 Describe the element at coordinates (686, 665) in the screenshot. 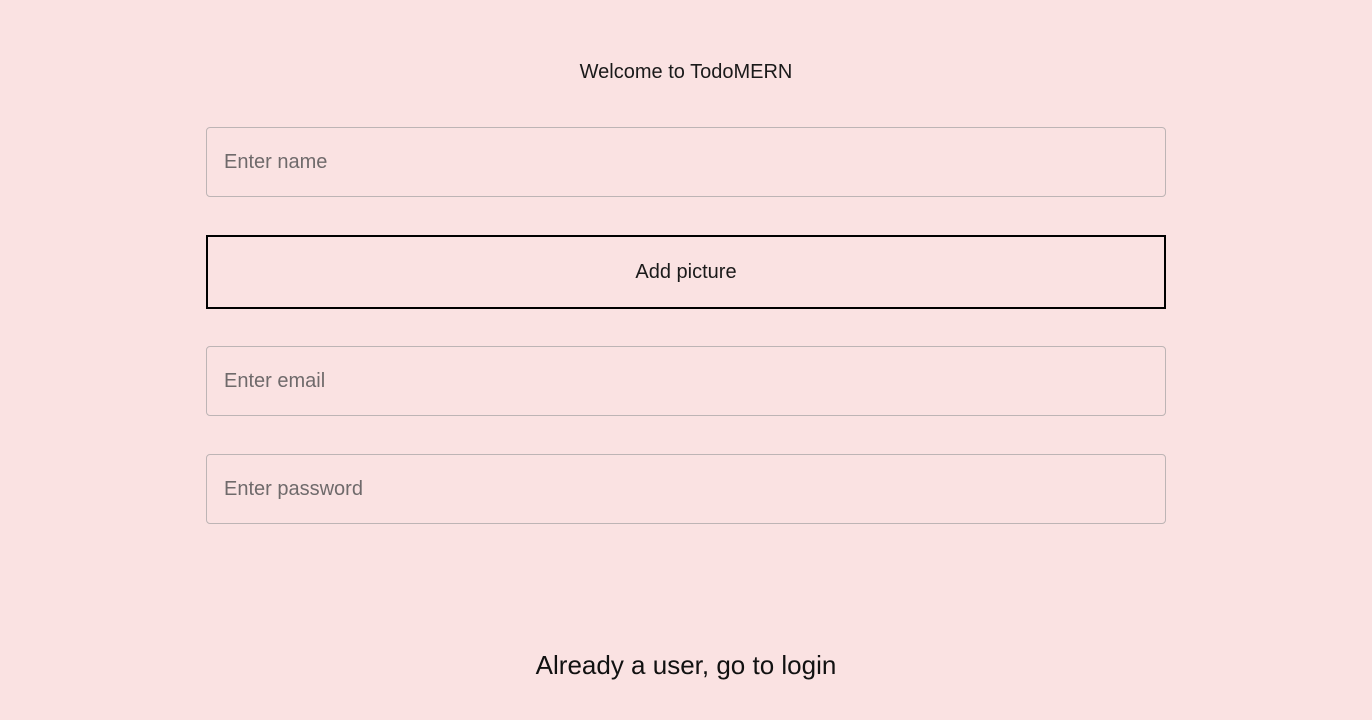

I see `go-to-login-link: Already a user, go to login` at that location.